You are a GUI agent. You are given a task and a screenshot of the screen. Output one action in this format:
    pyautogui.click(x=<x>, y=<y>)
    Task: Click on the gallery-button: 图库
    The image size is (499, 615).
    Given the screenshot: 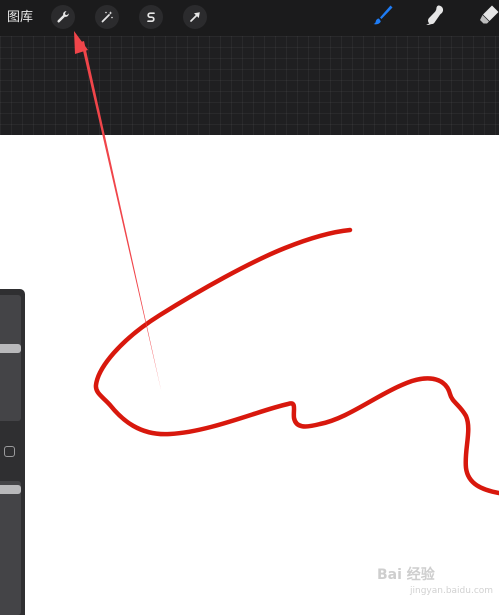 What is the action you would take?
    pyautogui.click(x=20, y=18)
    